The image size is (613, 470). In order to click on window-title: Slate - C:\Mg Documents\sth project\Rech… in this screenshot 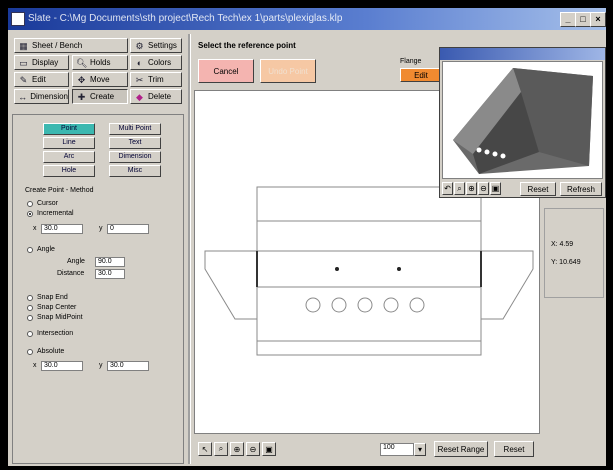, I will do `click(185, 18)`.